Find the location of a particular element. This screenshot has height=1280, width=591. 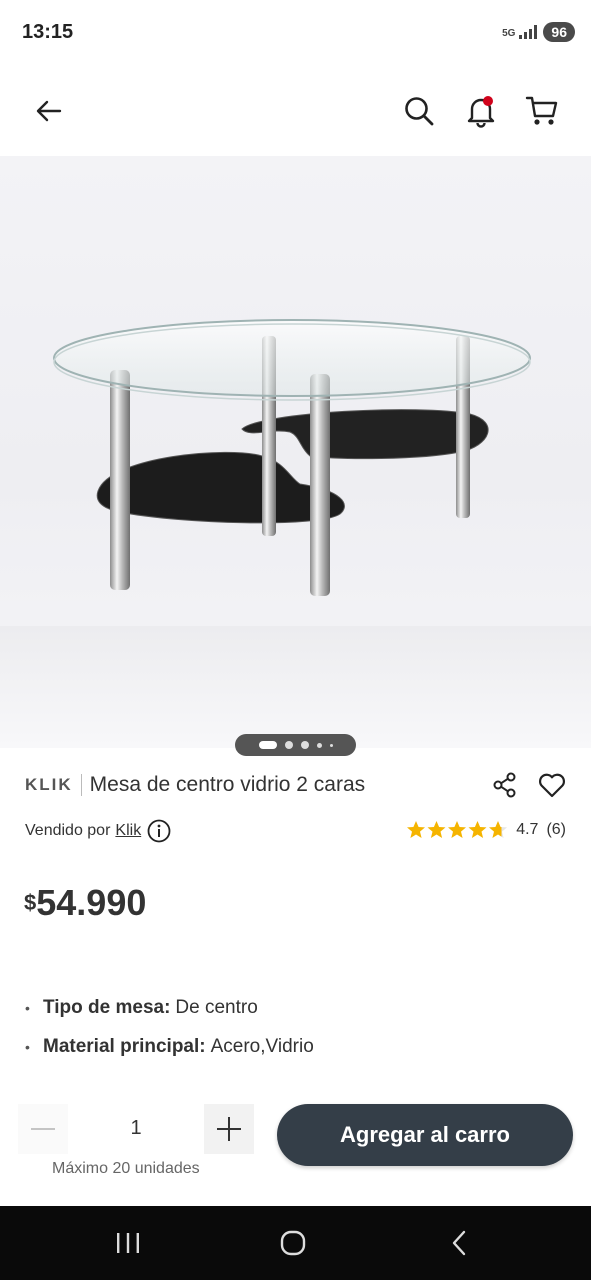

search-button is located at coordinates (419, 111).